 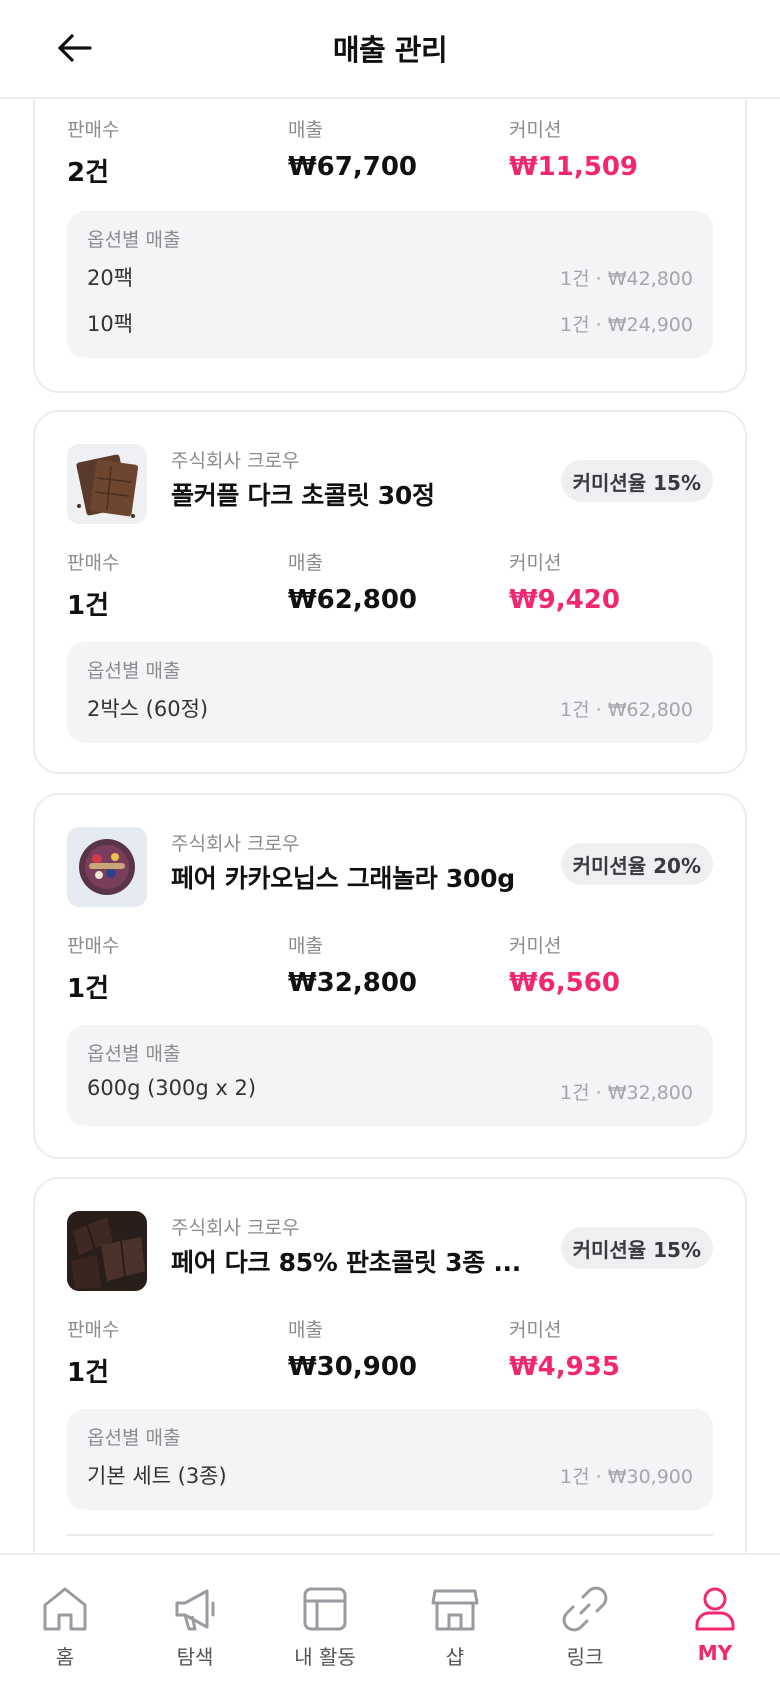 I want to click on option-sales-box: 옵션별 매출 20팩 1건 · ₩42,800 10팩 1건 · ₩24,900, so click(x=390, y=284).